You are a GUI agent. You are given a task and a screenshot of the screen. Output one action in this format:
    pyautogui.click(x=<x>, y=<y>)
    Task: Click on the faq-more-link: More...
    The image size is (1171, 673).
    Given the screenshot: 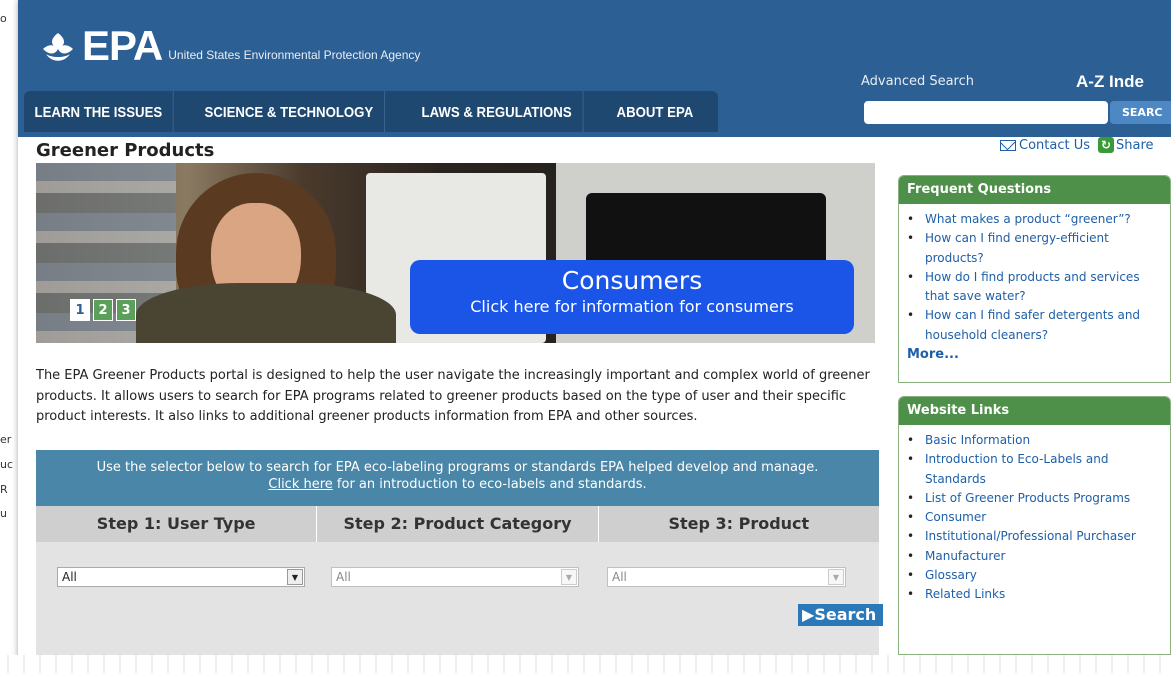 What is the action you would take?
    pyautogui.click(x=1034, y=357)
    